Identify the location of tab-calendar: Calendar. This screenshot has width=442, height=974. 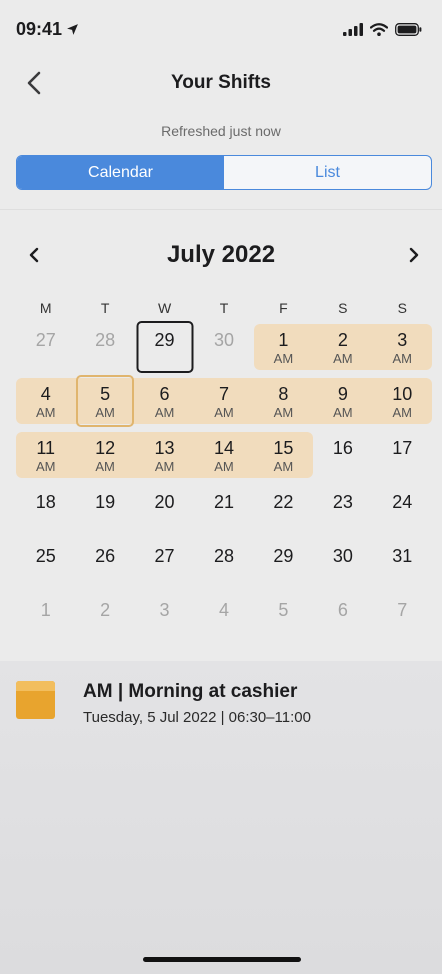
(120, 172).